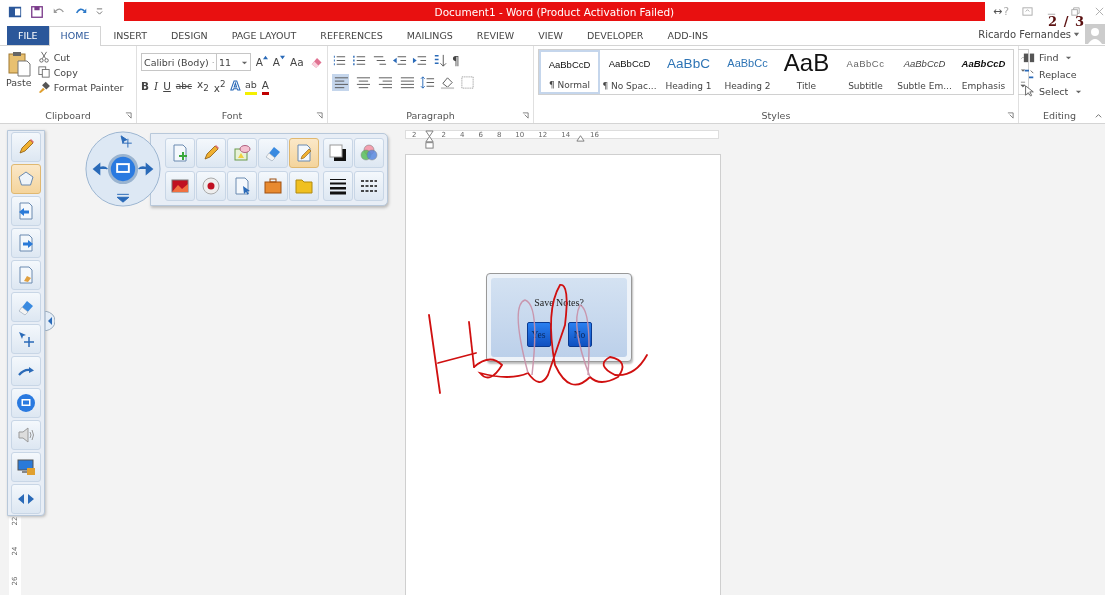 This screenshot has height=595, width=1105. Describe the element at coordinates (427, 82) in the screenshot. I see `line-spacing-icon` at that location.